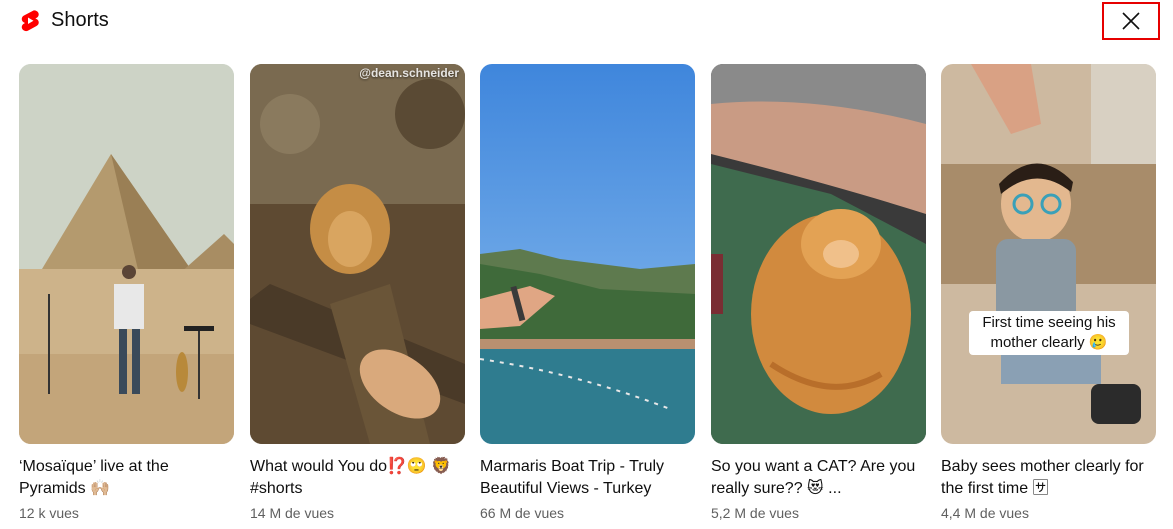 The height and width of the screenshot is (529, 1173). What do you see at coordinates (125, 478) in the screenshot?
I see `short-title: ‘Mosaïque’ live at the Pyramids 🙌🏼` at bounding box center [125, 478].